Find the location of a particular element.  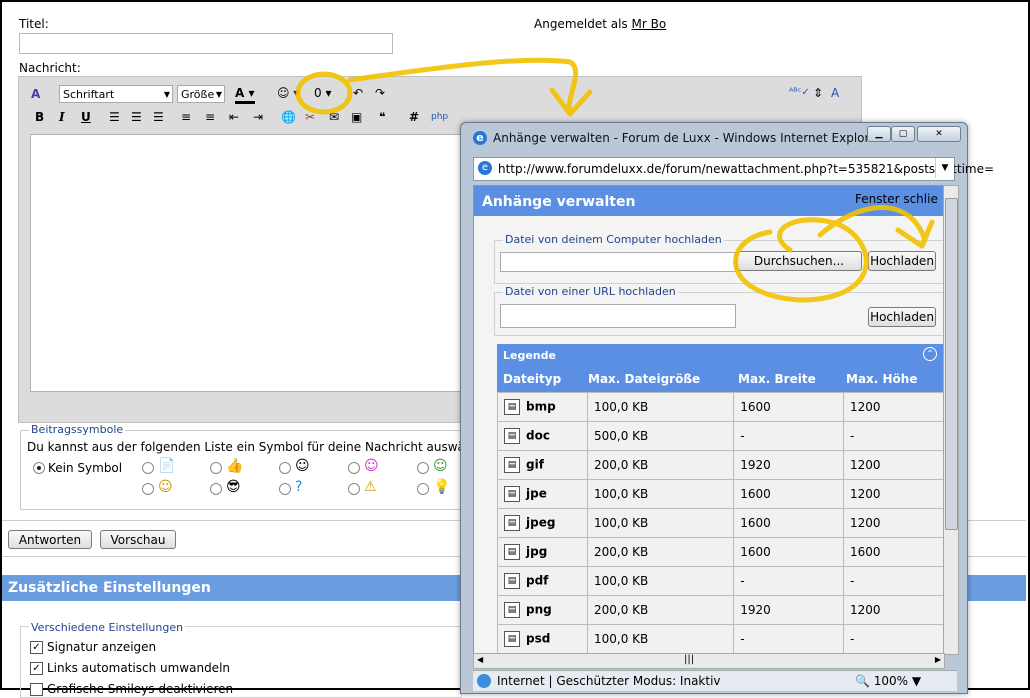

undo-icon: ↶ is located at coordinates (358, 93).